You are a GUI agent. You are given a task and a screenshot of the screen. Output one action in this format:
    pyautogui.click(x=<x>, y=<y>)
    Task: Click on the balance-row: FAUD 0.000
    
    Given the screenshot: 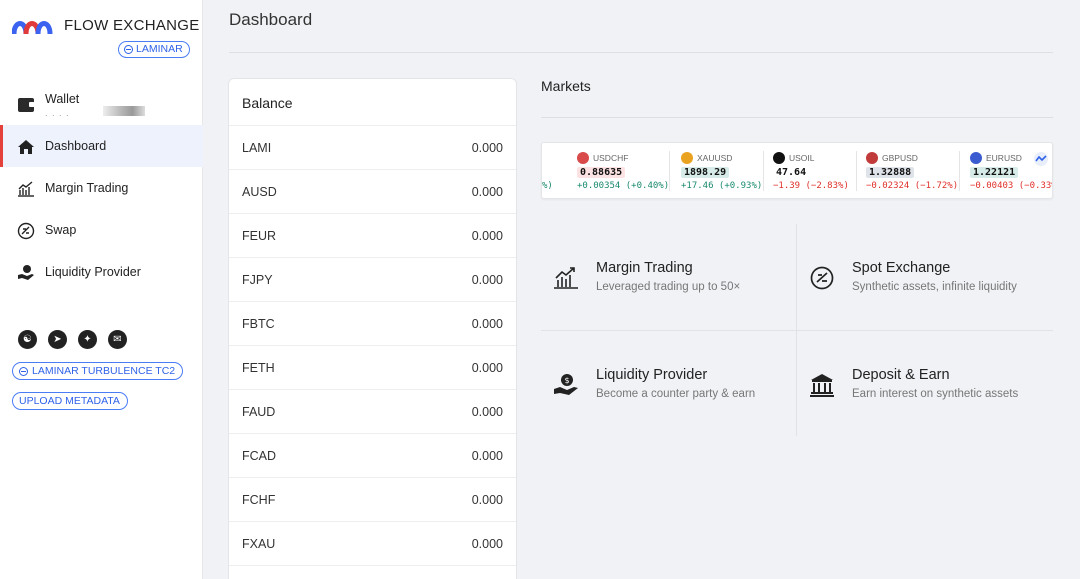 What is the action you would take?
    pyautogui.click(x=372, y=412)
    